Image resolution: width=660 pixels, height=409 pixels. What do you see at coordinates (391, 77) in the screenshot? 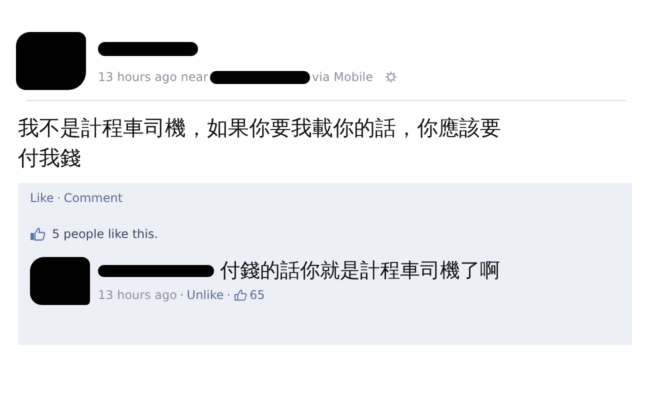
I see `gear-icon` at bounding box center [391, 77].